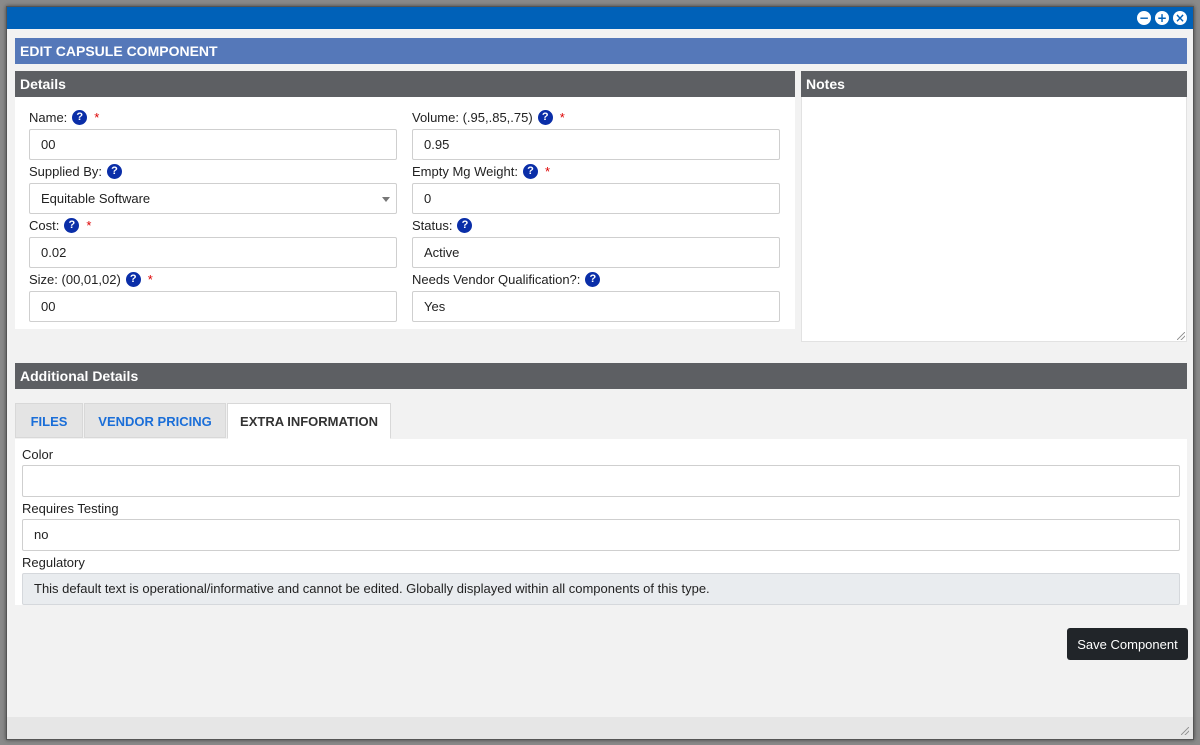 The height and width of the screenshot is (745, 1200). I want to click on supplied-by-label: Supplied By:, so click(65, 171).